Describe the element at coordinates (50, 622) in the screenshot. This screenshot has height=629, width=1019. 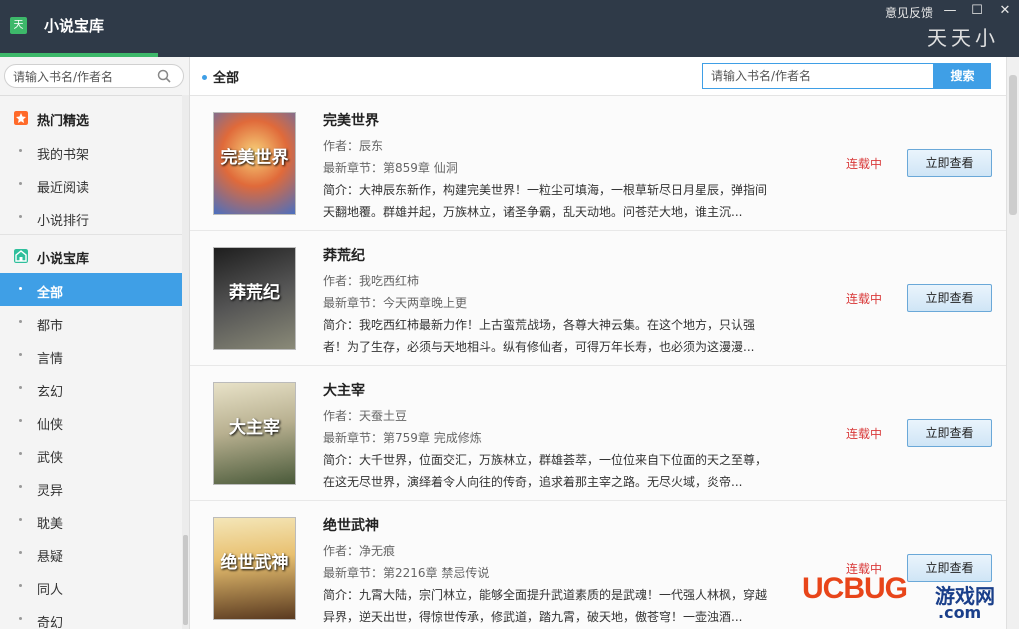
I see `sidebar-item-label: 奇幻` at that location.